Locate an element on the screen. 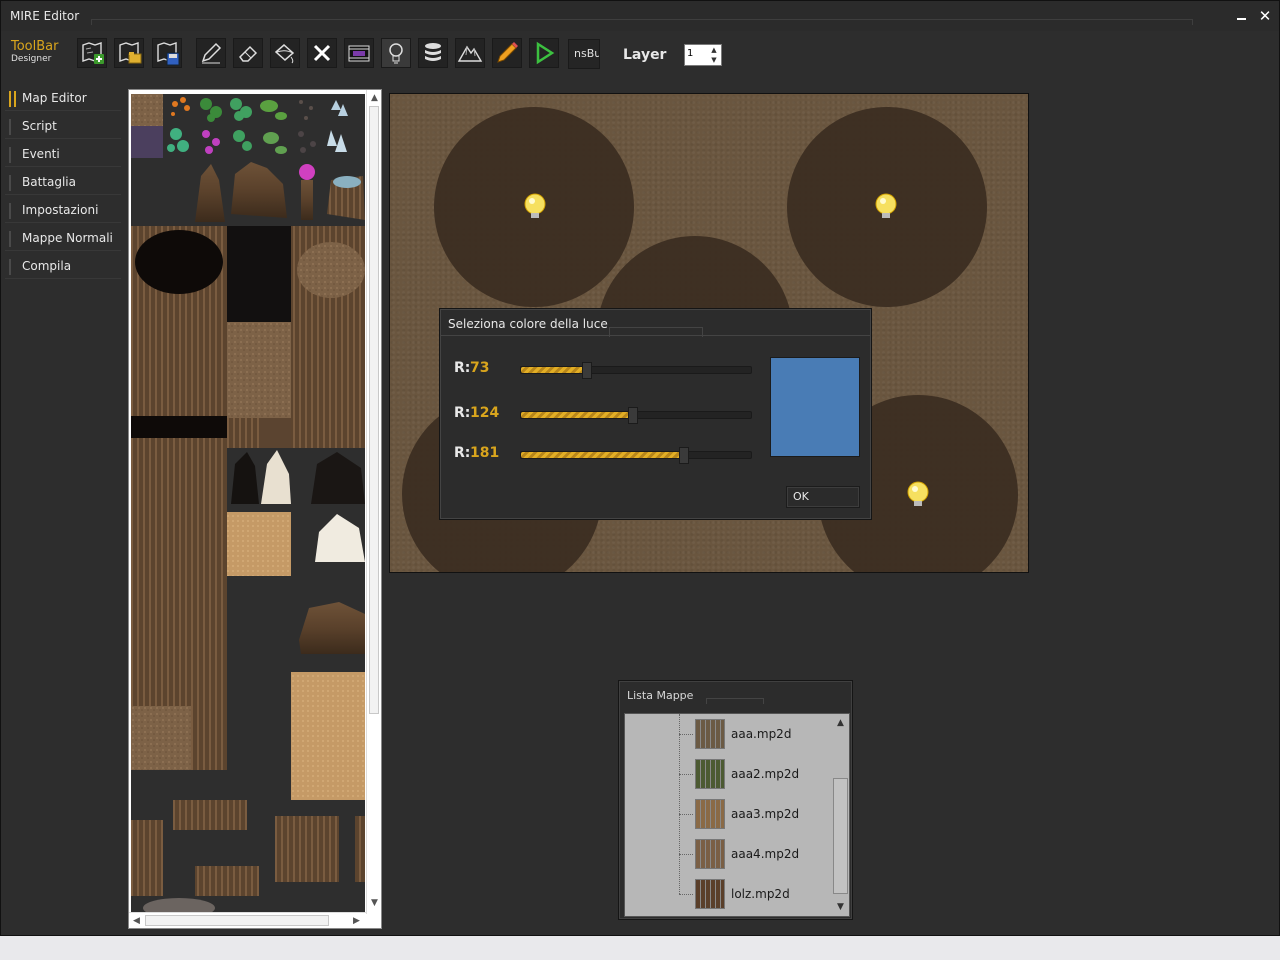 This screenshot has width=1280, height=960. open-map-icon is located at coordinates (130, 53).